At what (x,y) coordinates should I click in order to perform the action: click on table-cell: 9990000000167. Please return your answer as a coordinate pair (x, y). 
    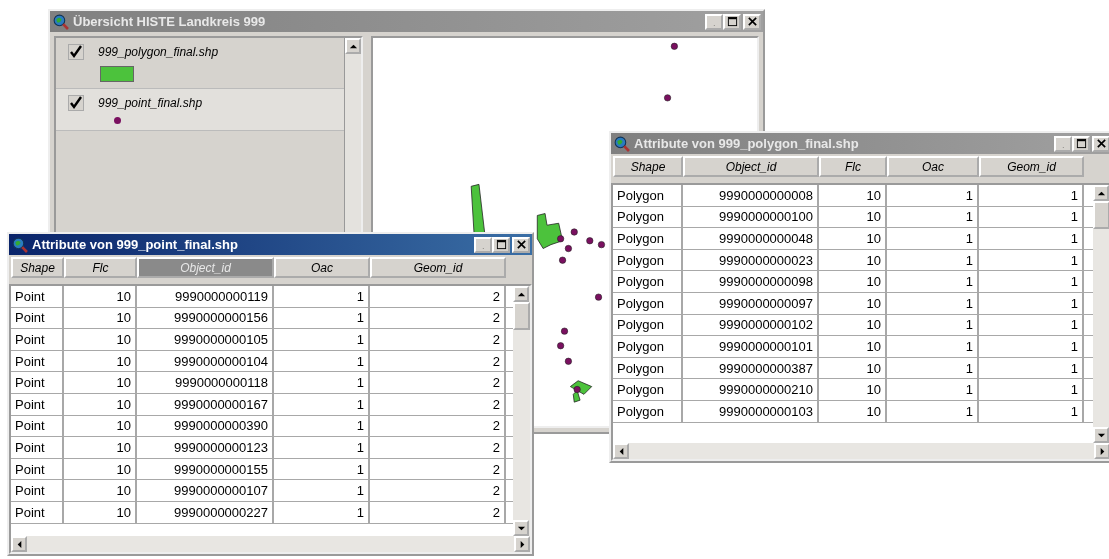
    Looking at the image, I should click on (205, 404).